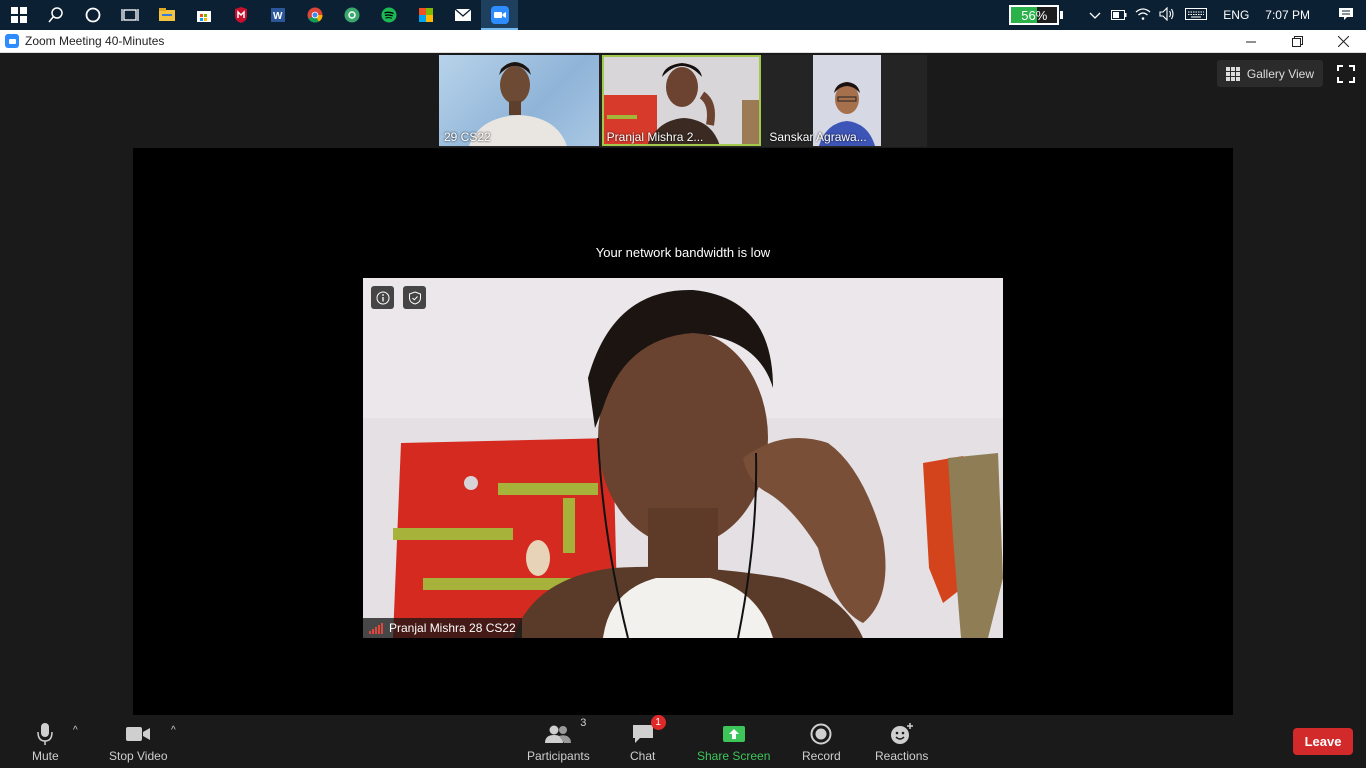  What do you see at coordinates (821, 734) in the screenshot?
I see `record-icon` at bounding box center [821, 734].